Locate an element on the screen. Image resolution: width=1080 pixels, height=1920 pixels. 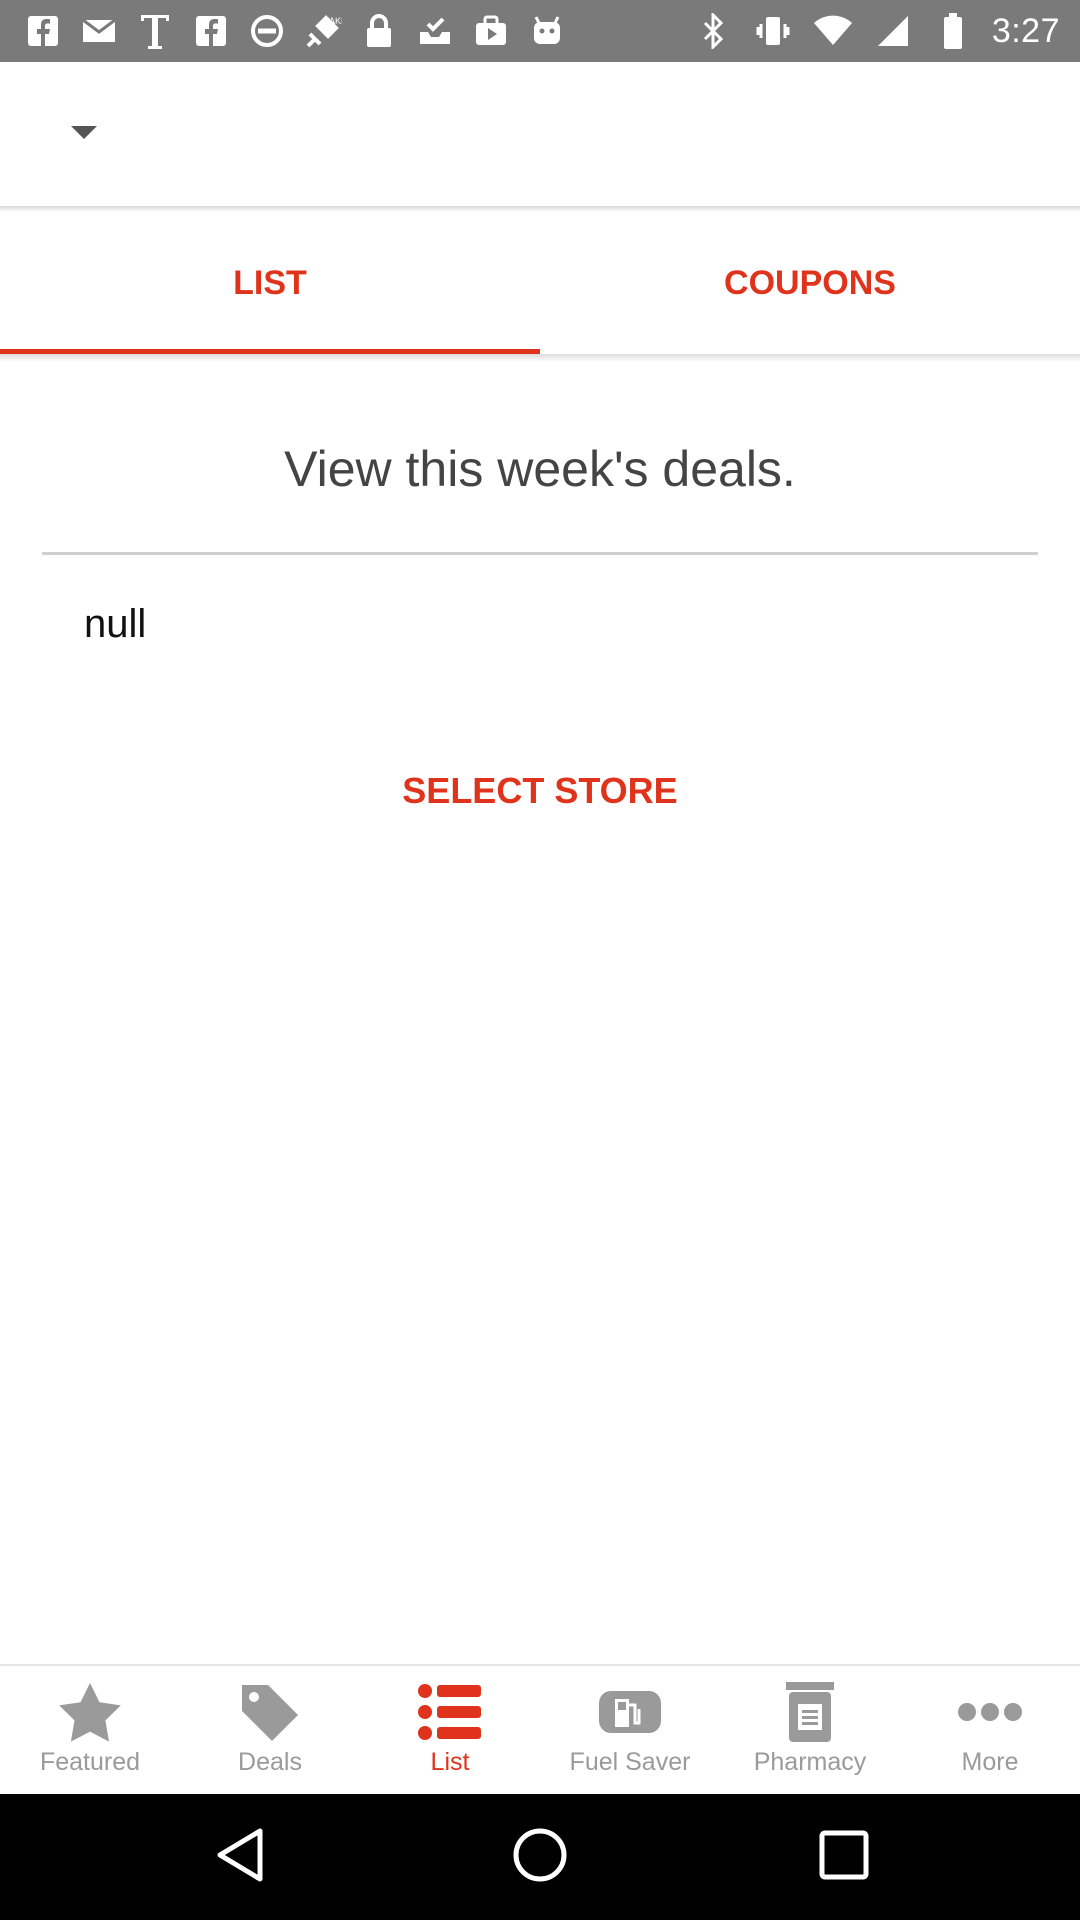
blocked-icon is located at coordinates (267, 31).